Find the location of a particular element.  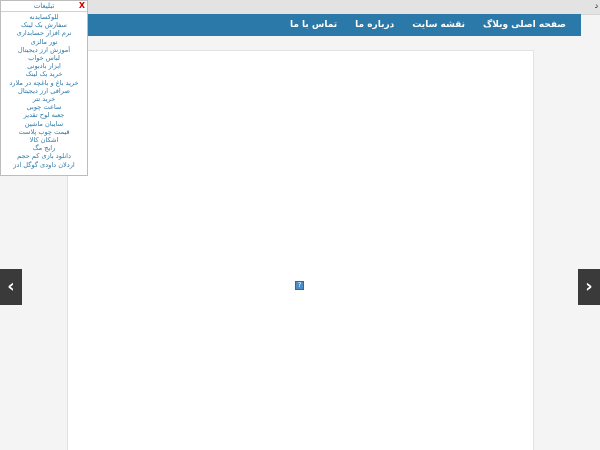

ad-link: سایبان ماشین is located at coordinates (44, 124).